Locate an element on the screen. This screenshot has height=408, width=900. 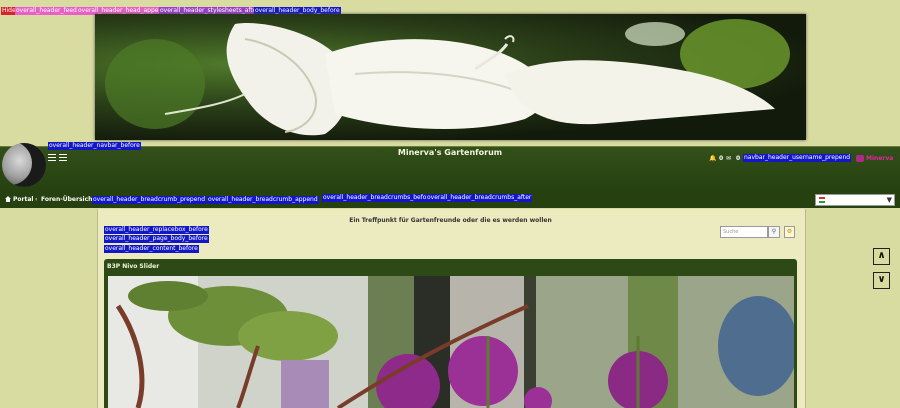
chevron-up-icon: ∧ is located at coordinates (881, 256).